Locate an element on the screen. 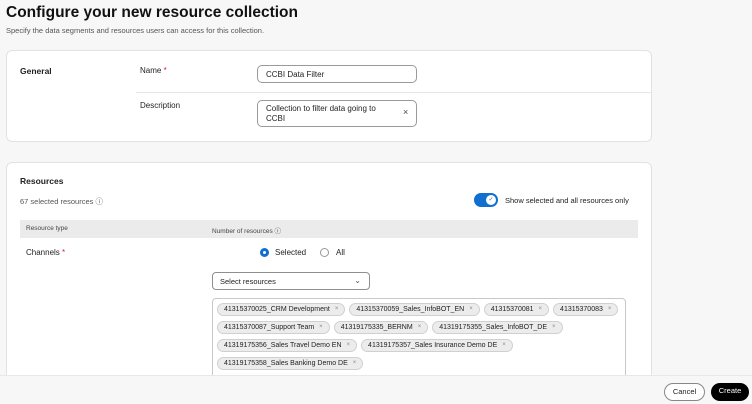 This screenshot has width=752, height=404. tag-label: 41315370025_CRM Development is located at coordinates (277, 309).